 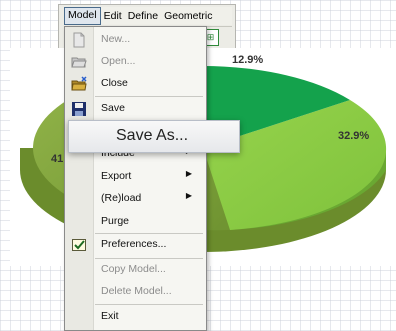 What do you see at coordinates (79, 109) in the screenshot?
I see `floppy-disk-icon` at bounding box center [79, 109].